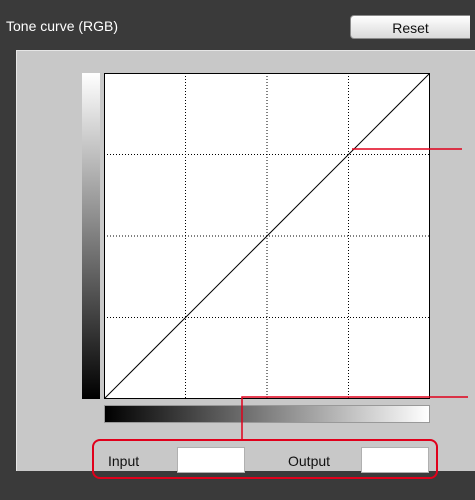 Image resolution: width=475 pixels, height=500 pixels. Describe the element at coordinates (354, 418) in the screenshot. I see `callout-line-io` at that location.